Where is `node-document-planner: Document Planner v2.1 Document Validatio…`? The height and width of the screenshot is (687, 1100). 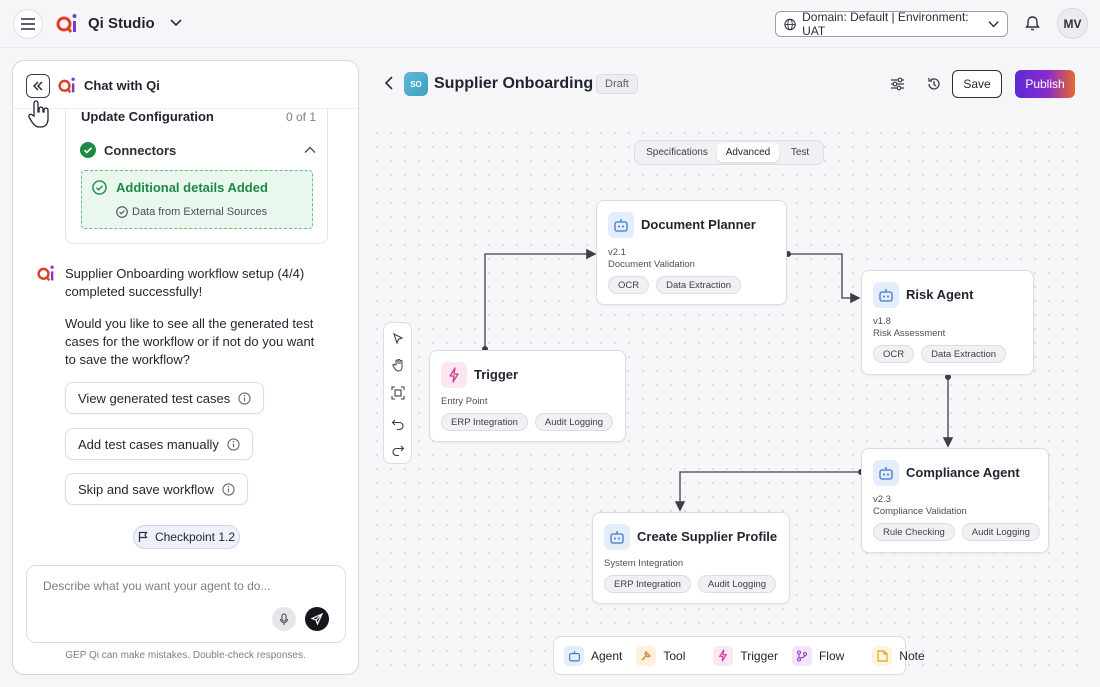
node-document-planner: Document Planner v2.1 Document Validatio… is located at coordinates (691, 252).